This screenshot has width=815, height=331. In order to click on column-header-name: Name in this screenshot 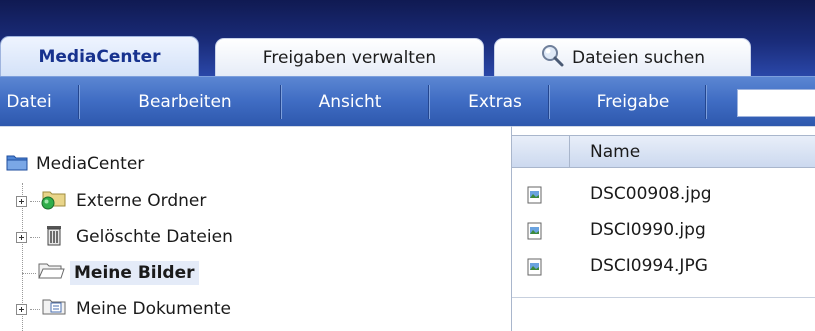, I will do `click(615, 151)`.